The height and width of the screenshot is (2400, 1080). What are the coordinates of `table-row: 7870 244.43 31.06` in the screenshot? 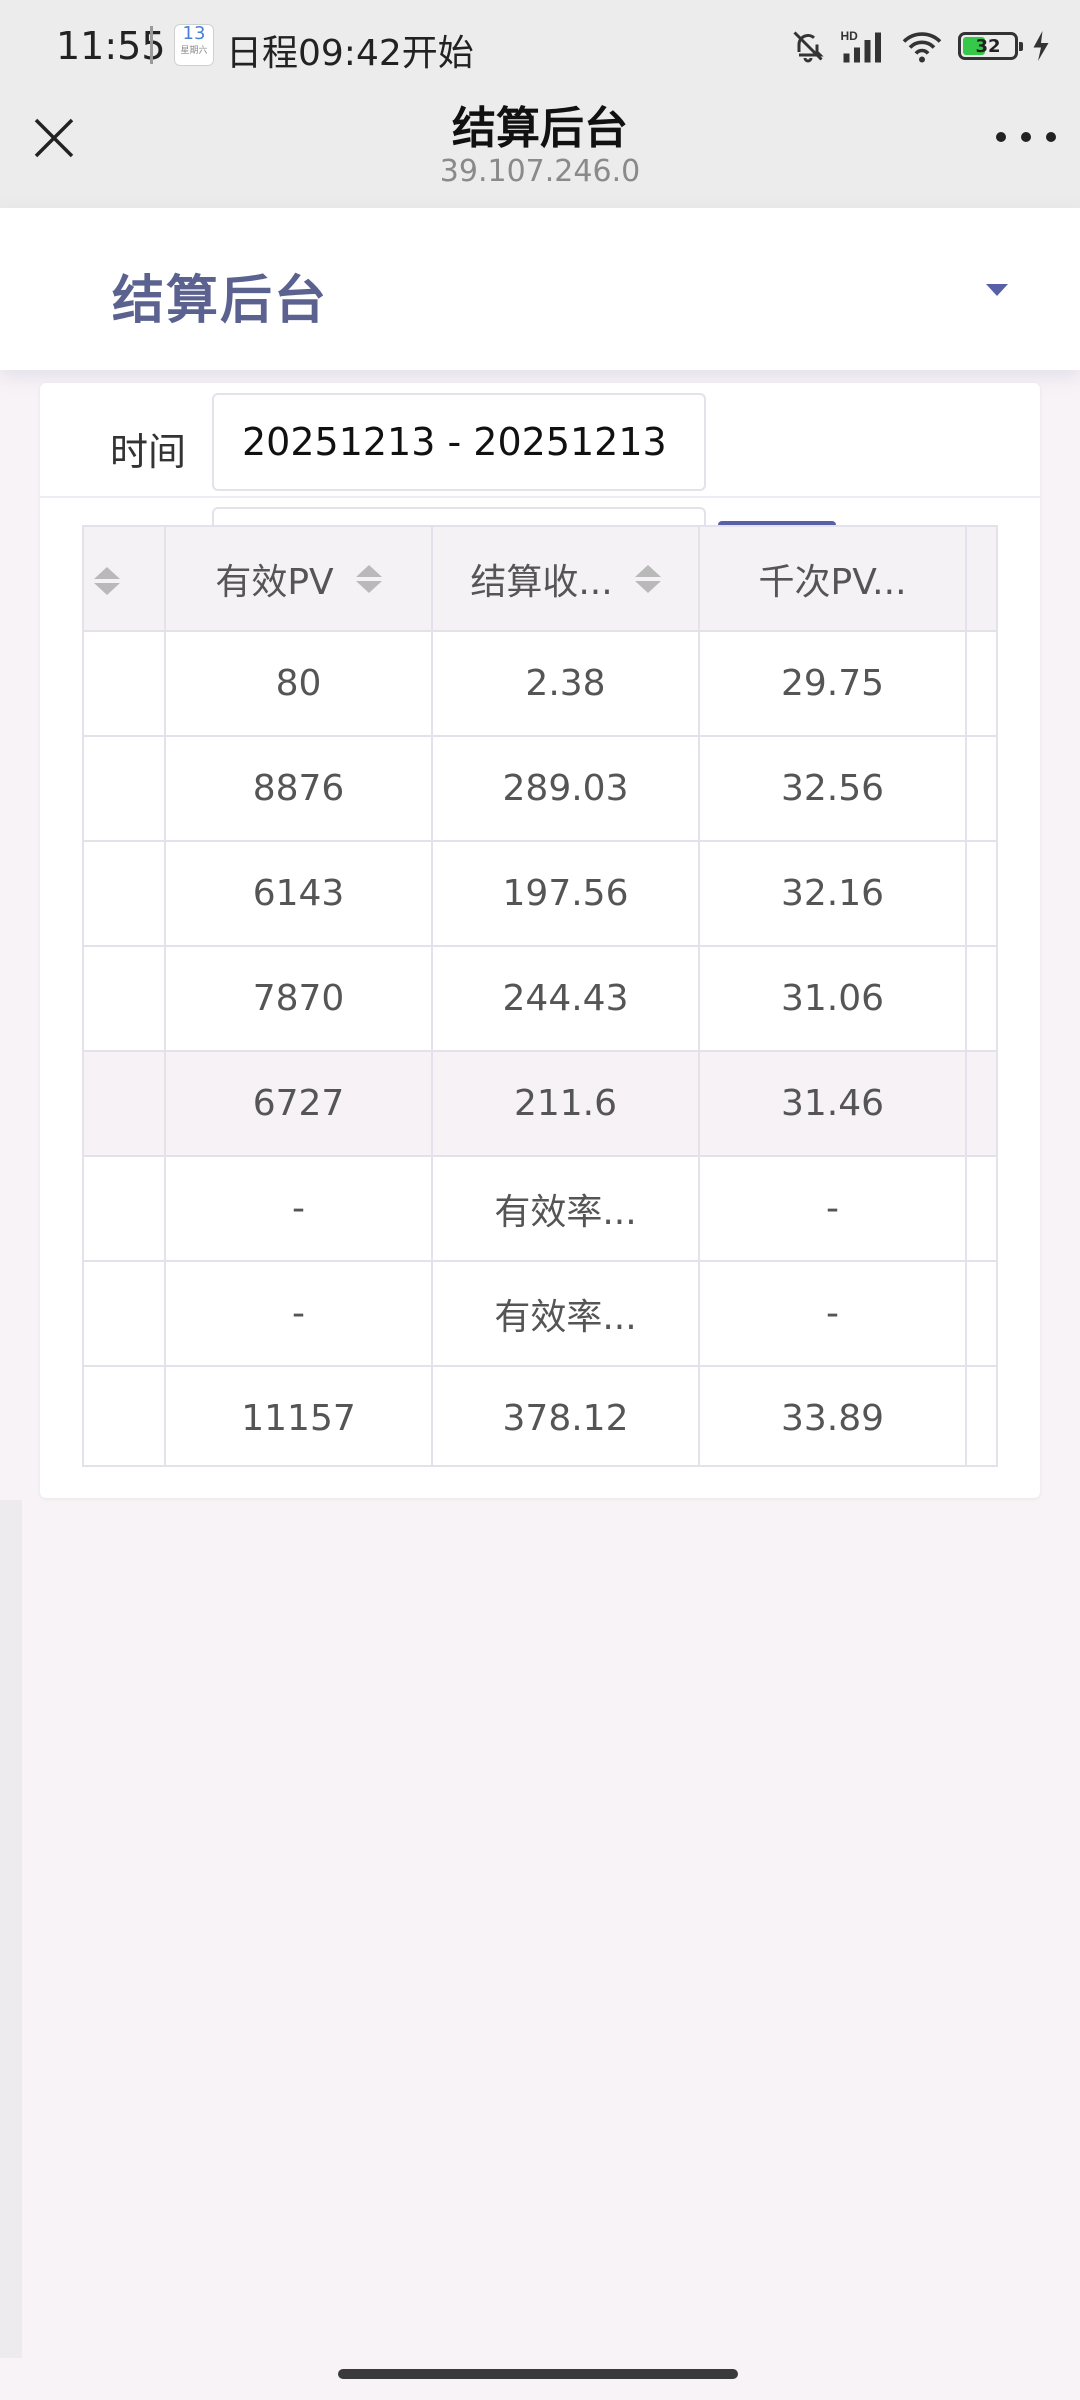 It's located at (540, 999).